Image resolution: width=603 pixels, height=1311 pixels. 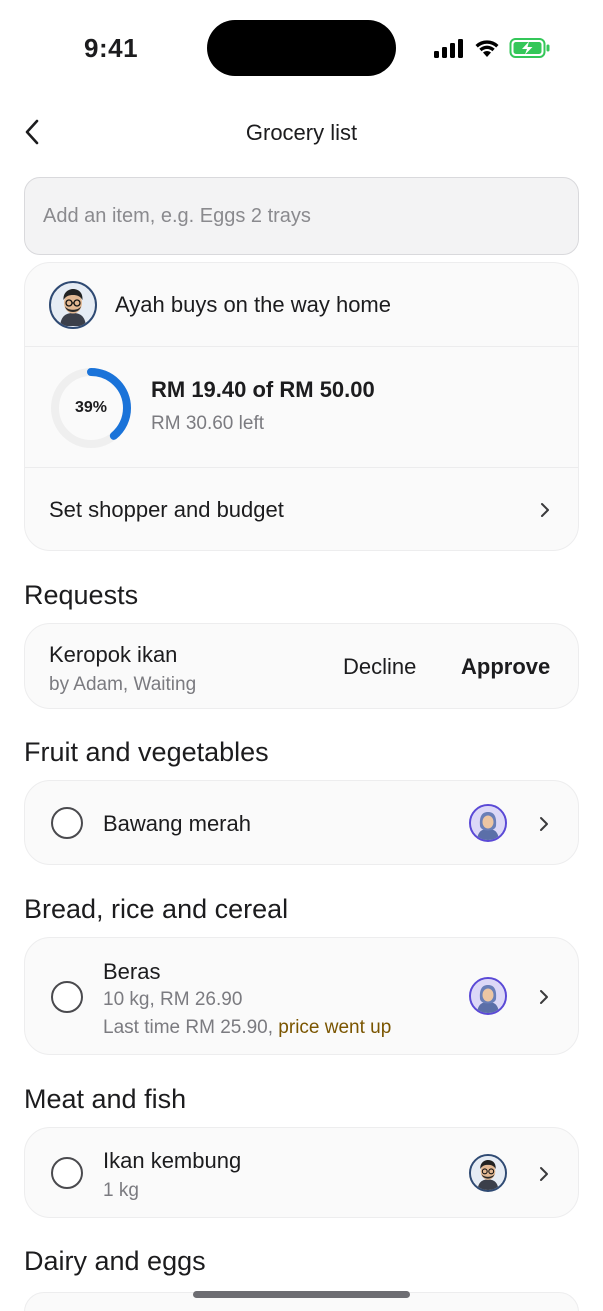 I want to click on request-item-name: Keropok ikan, so click(x=113, y=654).